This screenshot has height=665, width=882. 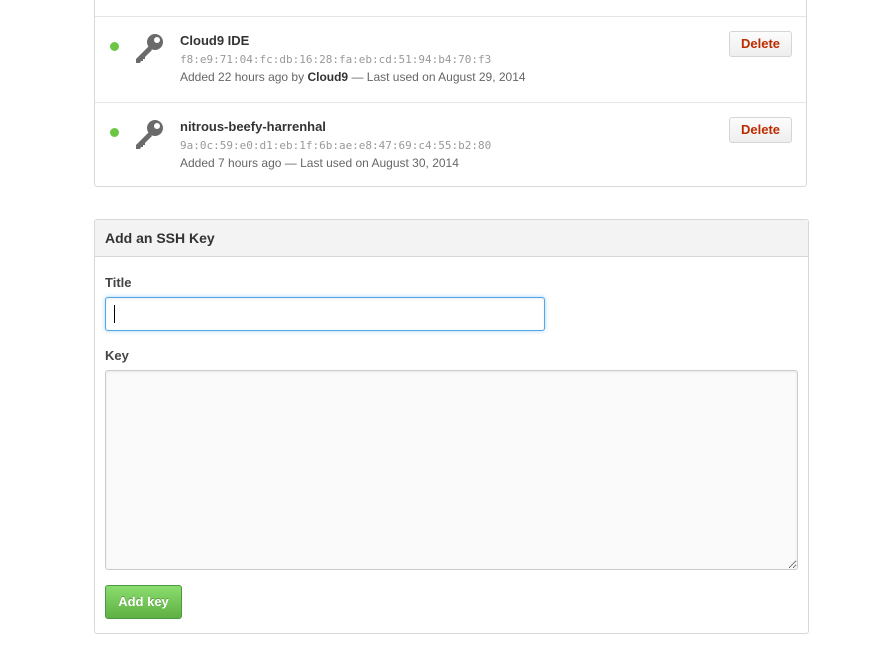 What do you see at coordinates (253, 126) in the screenshot?
I see `key-title: nitrous-beefy-harrenhal` at bounding box center [253, 126].